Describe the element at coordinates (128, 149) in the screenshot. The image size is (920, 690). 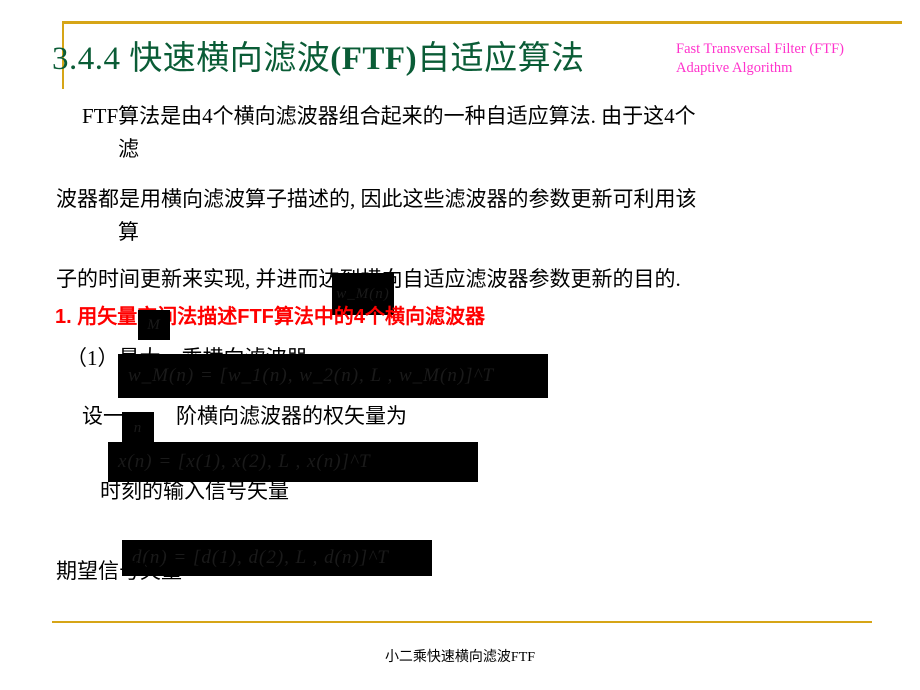
I see `paragraph-1-line-2: 滤` at that location.